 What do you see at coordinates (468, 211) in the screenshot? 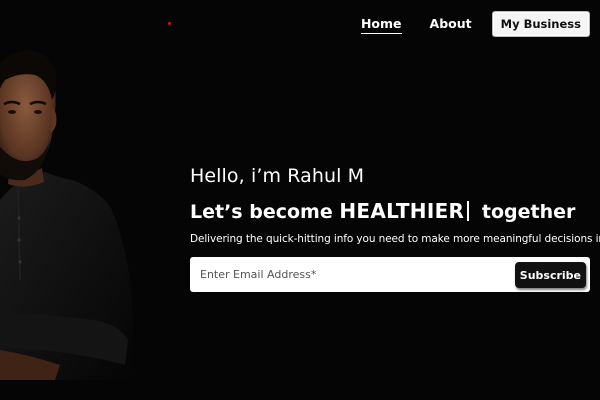
I see `typing-cursor` at bounding box center [468, 211].